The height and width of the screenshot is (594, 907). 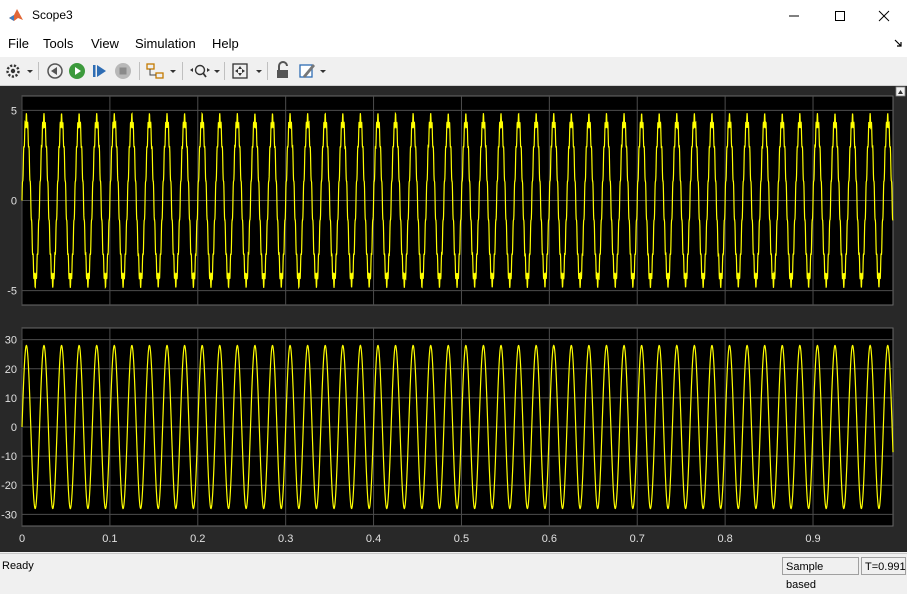 What do you see at coordinates (637, 539) in the screenshot?
I see `x-tick-label: 0.7` at bounding box center [637, 539].